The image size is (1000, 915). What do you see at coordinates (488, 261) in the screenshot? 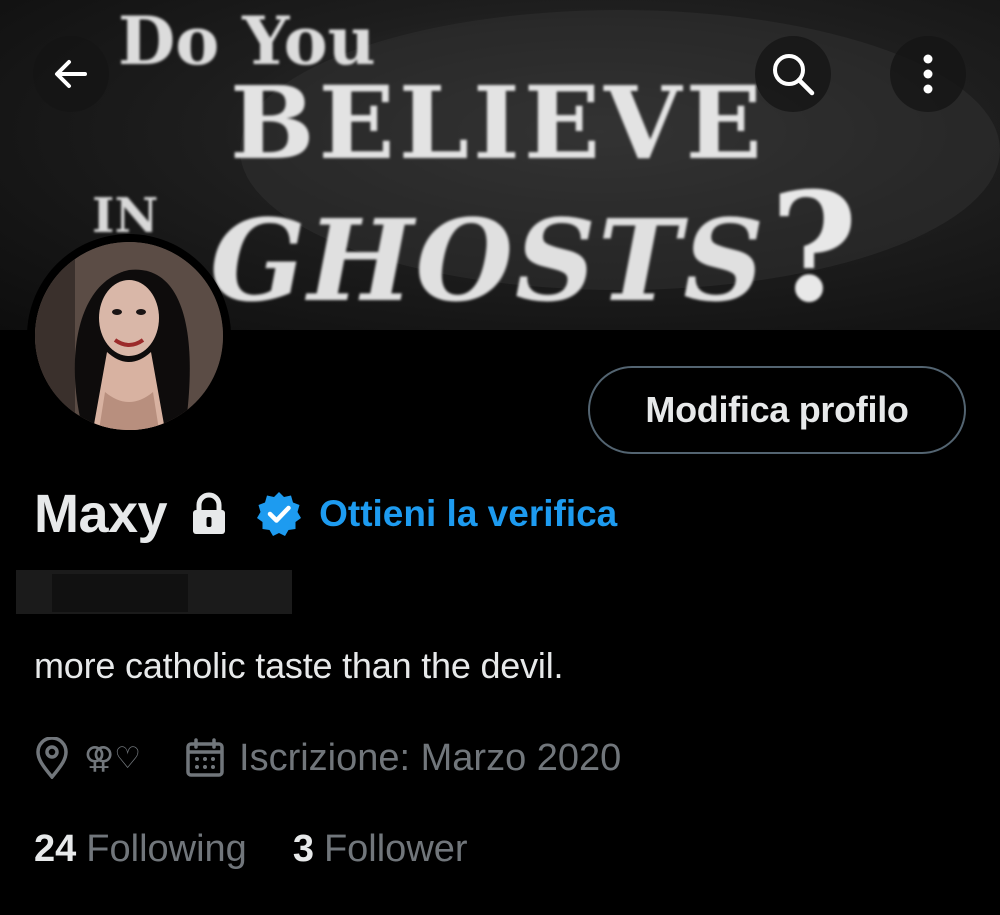
I see `banner-line3: GHOSTS` at bounding box center [488, 261].